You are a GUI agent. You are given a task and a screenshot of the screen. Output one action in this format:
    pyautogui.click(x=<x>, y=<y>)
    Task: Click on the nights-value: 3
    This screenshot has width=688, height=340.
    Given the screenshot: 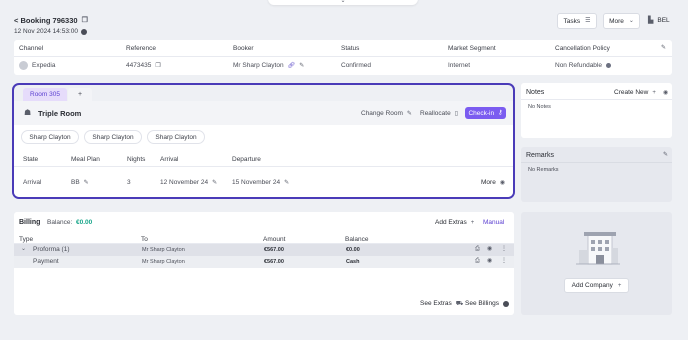 What is the action you would take?
    pyautogui.click(x=129, y=182)
    